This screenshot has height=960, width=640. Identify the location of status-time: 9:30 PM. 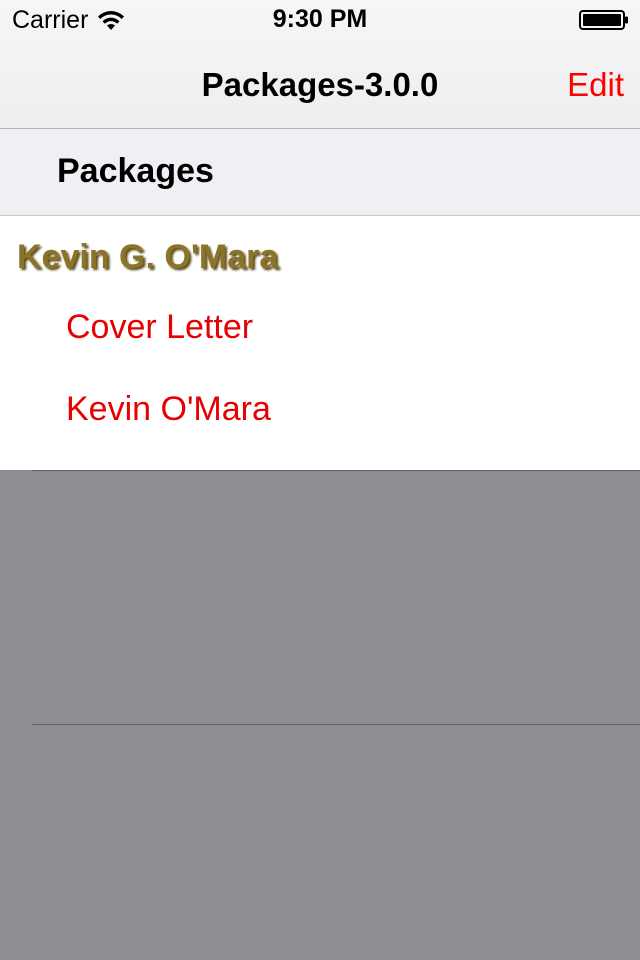
(320, 19).